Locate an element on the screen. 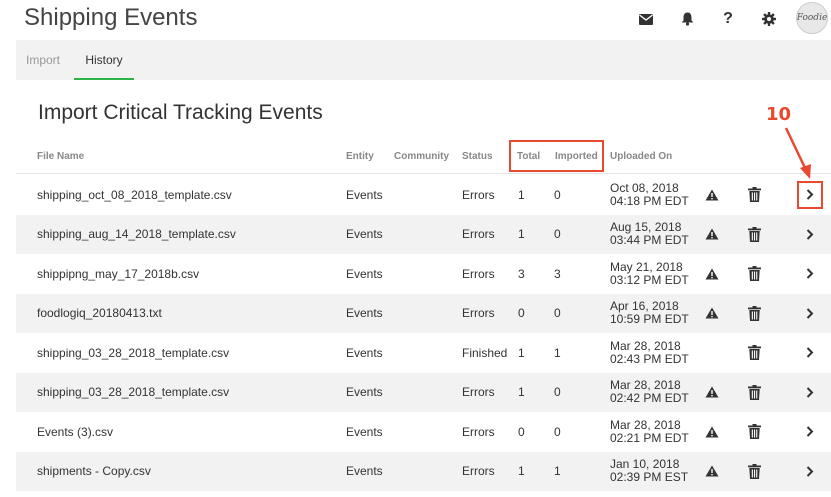 This screenshot has height=497, width=831. gear-icon is located at coordinates (769, 19).